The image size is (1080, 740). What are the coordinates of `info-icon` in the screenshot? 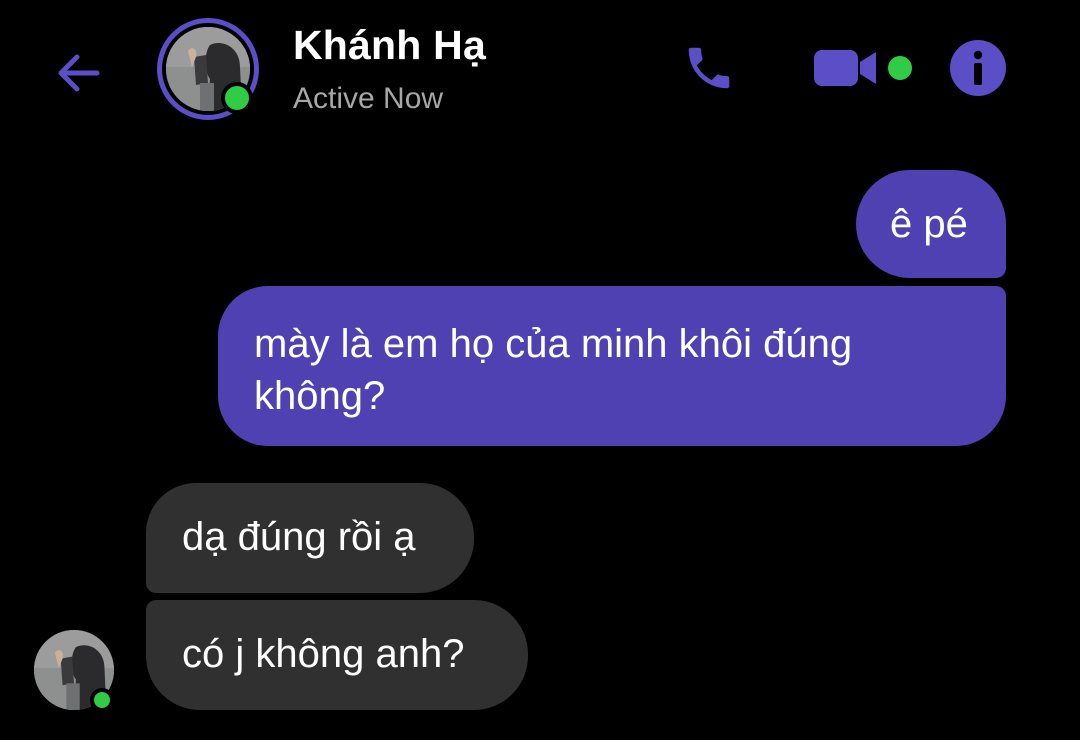 It's located at (978, 68).